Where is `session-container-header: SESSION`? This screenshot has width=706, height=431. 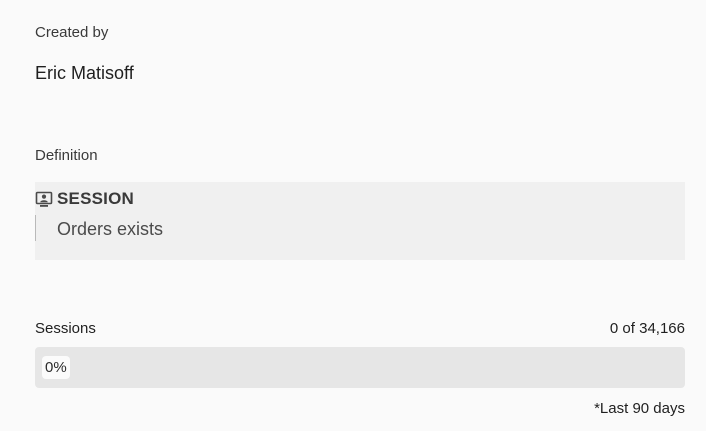 session-container-header: SESSION is located at coordinates (84, 199).